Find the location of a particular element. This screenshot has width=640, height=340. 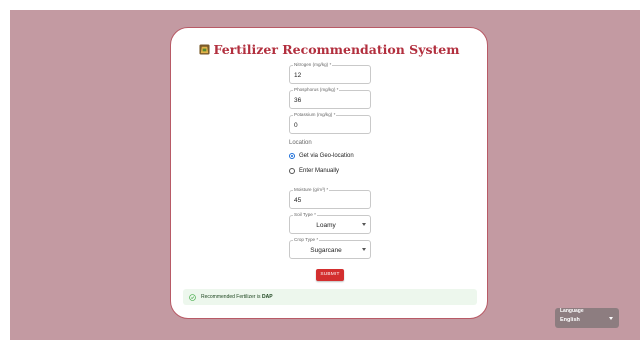

soil-type-label: Soil Type * is located at coordinates (305, 215).